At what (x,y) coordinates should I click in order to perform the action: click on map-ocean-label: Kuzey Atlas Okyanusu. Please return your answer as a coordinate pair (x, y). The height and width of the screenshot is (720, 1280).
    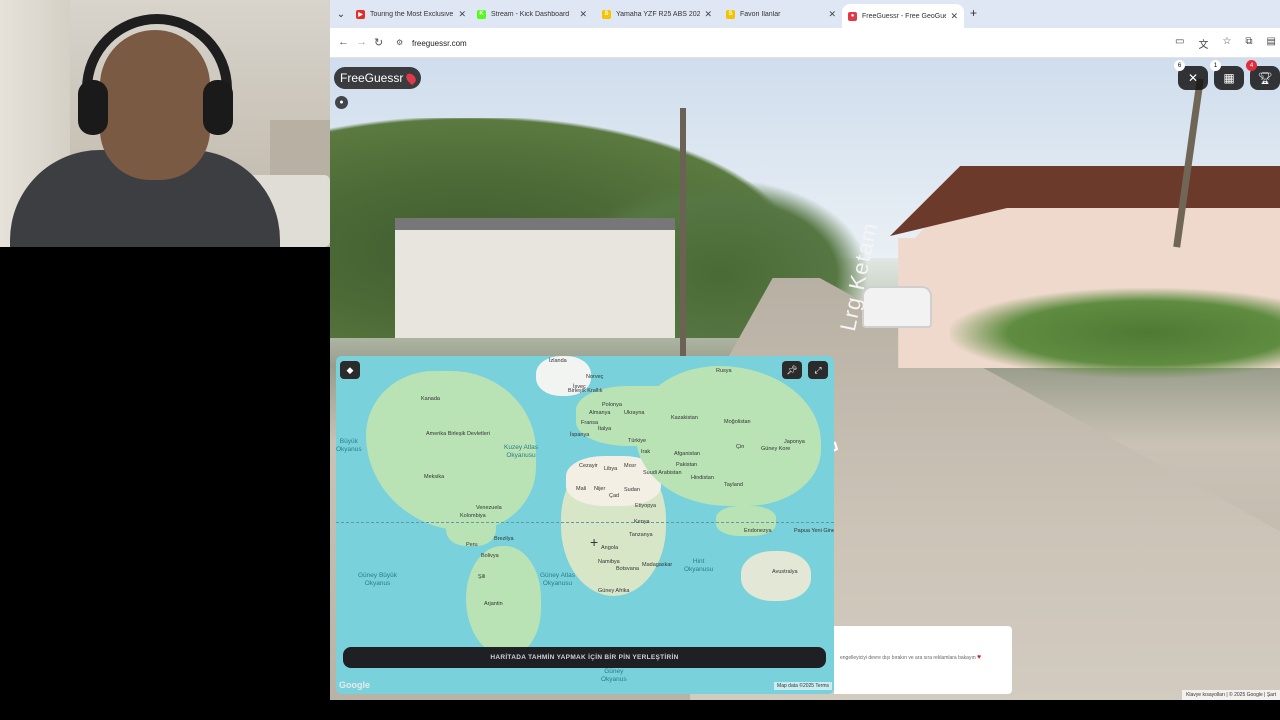
    Looking at the image, I should click on (521, 451).